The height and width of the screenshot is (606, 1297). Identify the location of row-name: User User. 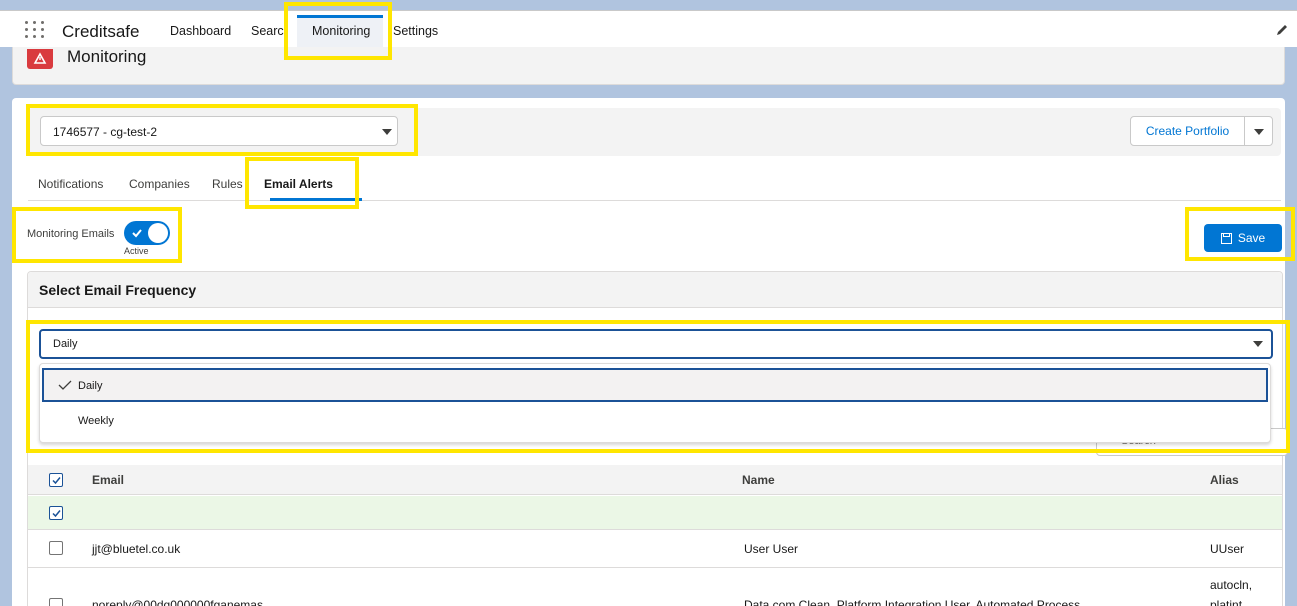
(771, 549).